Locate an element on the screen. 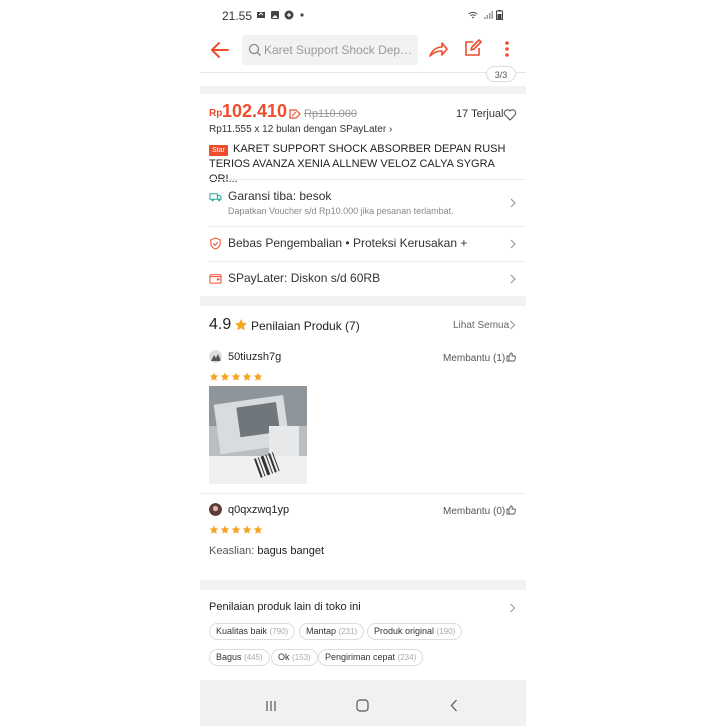  rating-chip: Produk original (190) is located at coordinates (415, 631).